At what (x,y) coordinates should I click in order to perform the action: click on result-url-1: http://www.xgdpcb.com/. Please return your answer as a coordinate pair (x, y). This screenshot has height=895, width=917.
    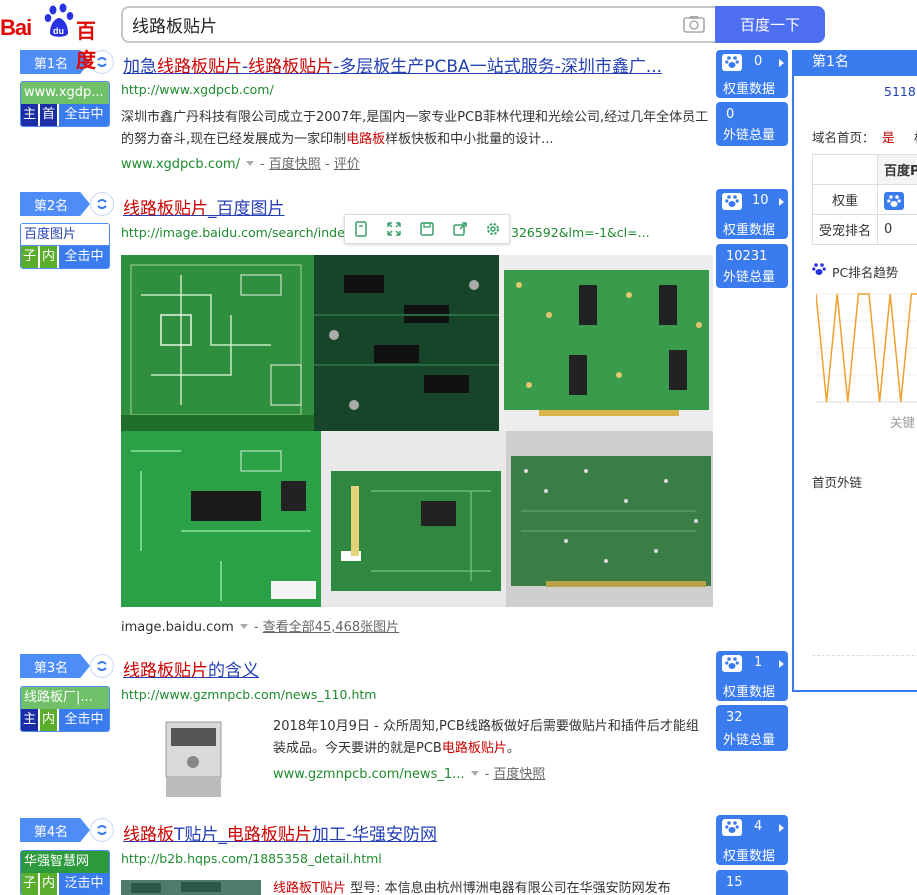
    Looking at the image, I should click on (197, 89).